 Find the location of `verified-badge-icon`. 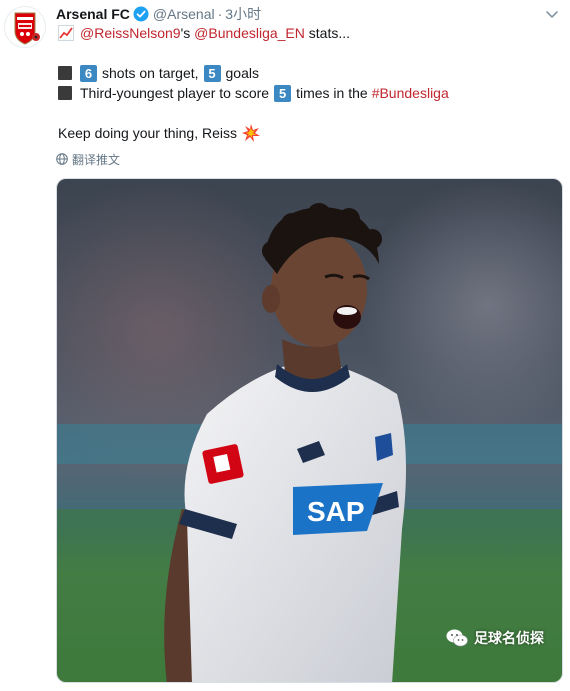

verified-badge-icon is located at coordinates (141, 14).